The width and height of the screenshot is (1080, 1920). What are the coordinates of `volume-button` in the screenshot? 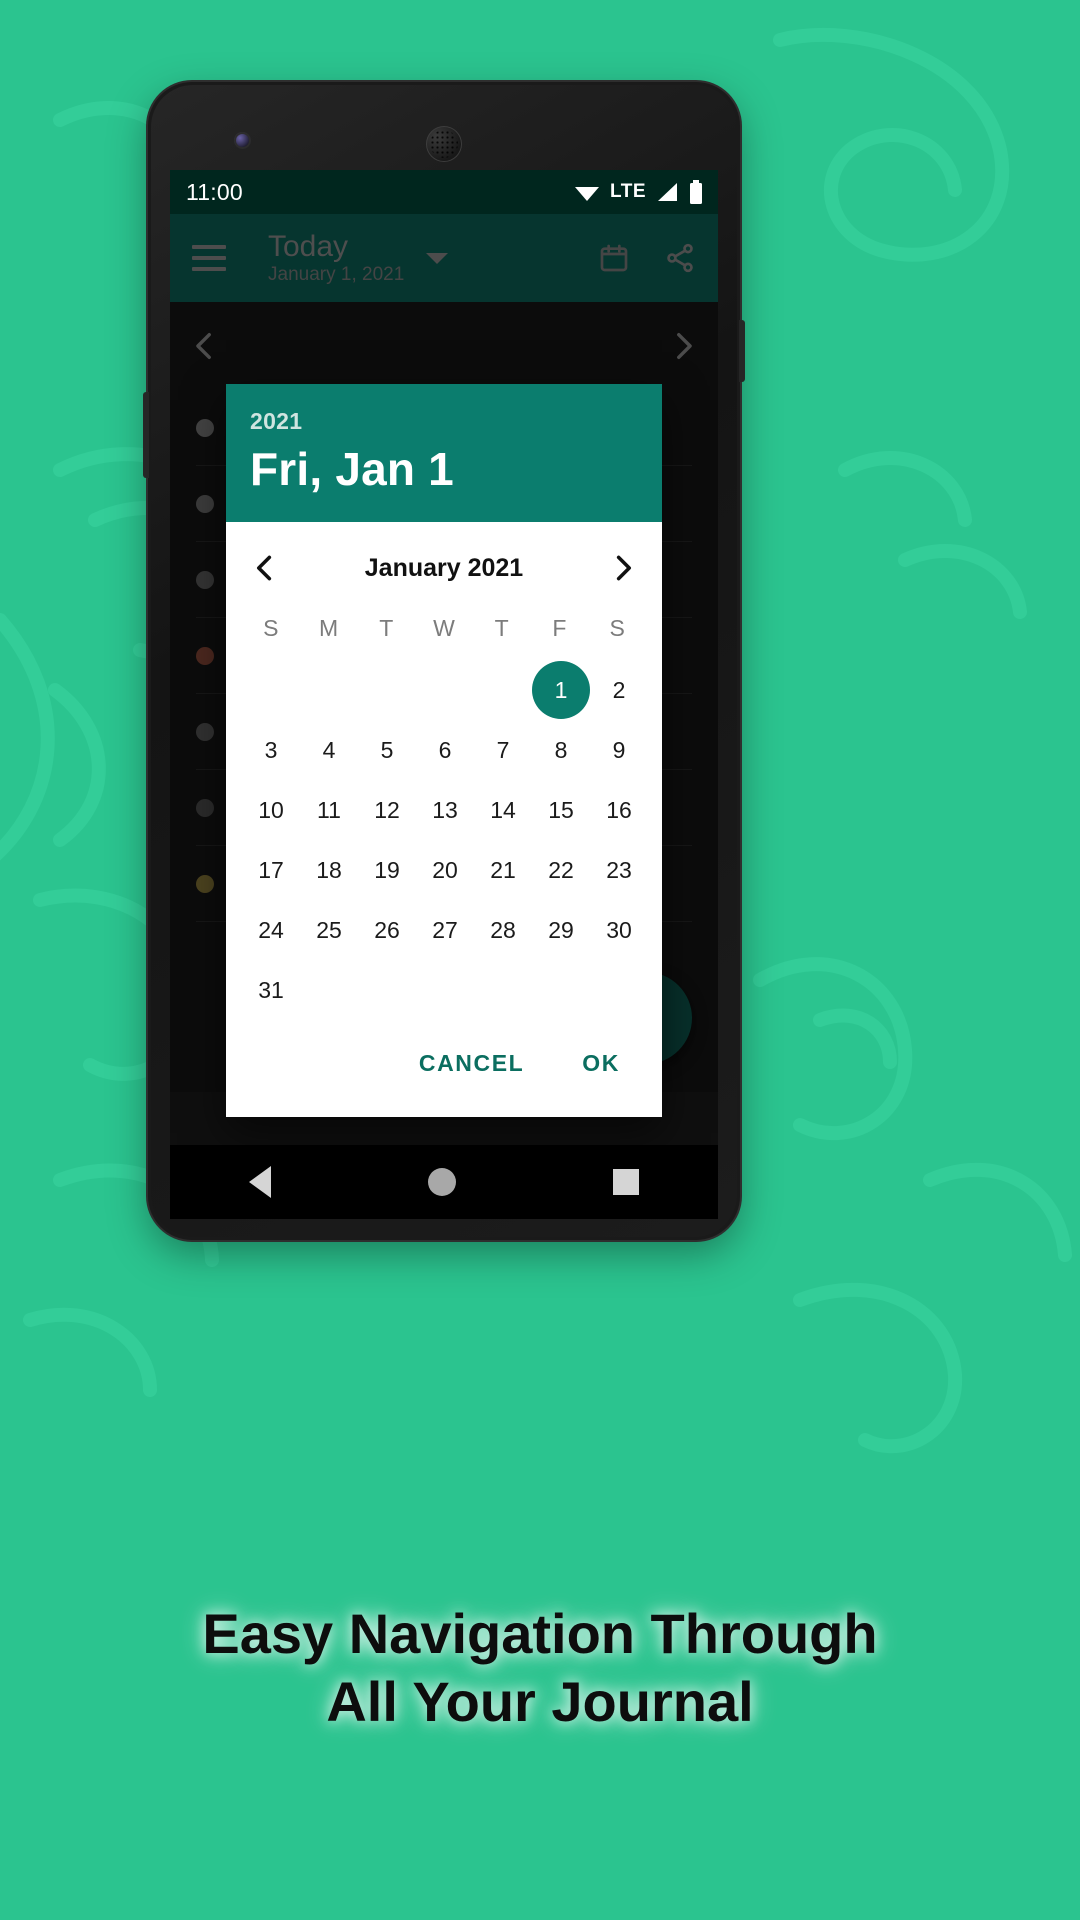 It's located at (146, 435).